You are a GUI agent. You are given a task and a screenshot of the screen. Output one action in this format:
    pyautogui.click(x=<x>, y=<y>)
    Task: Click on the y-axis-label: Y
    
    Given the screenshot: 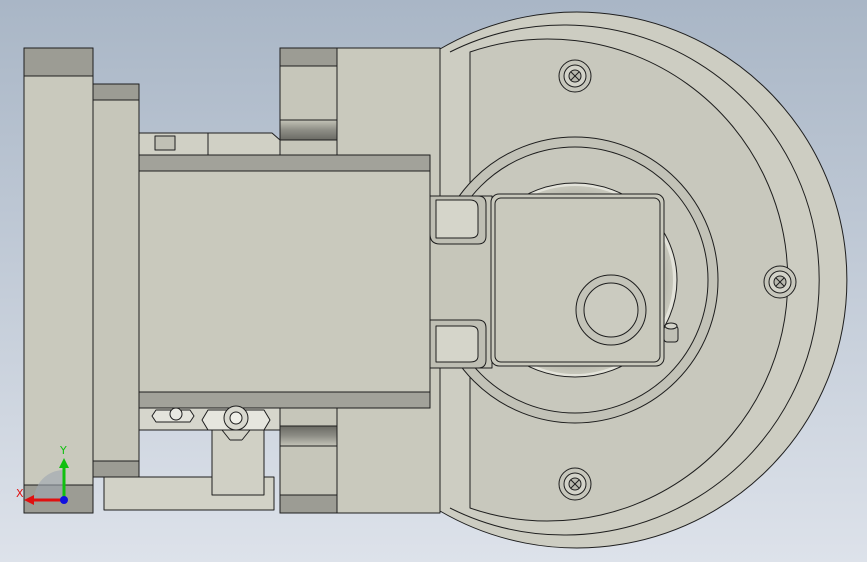 What is the action you would take?
    pyautogui.click(x=63, y=450)
    